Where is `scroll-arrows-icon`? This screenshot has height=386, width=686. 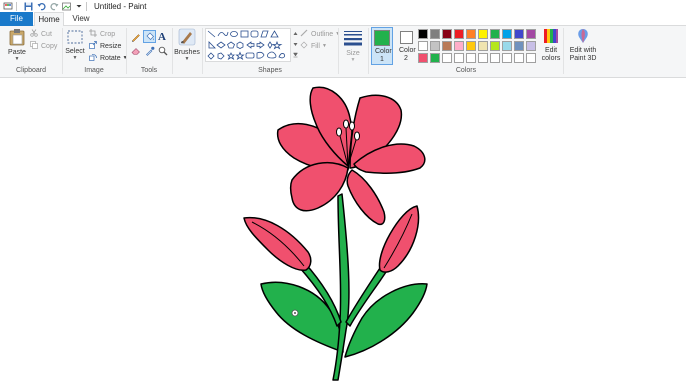 scroll-arrows-icon is located at coordinates (295, 45).